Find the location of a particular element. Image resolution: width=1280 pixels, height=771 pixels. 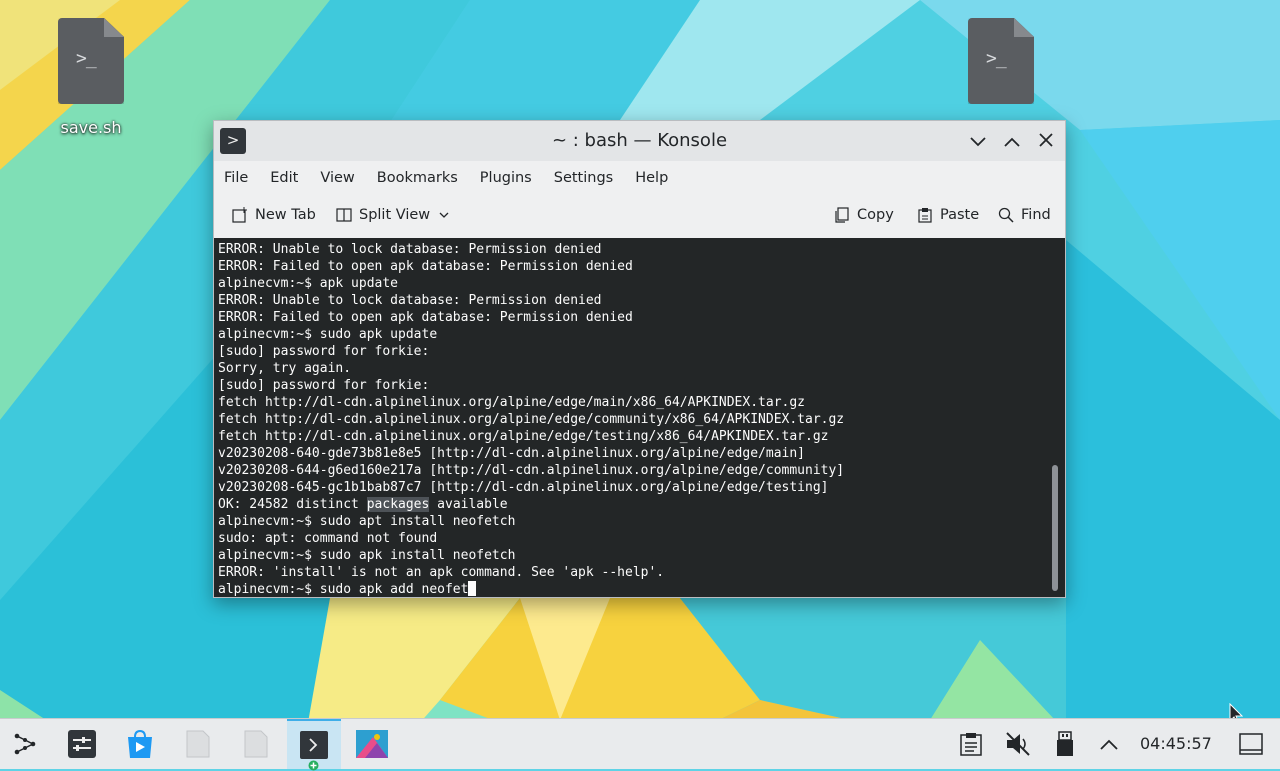

volume-muted-icon is located at coordinates (1018, 744).